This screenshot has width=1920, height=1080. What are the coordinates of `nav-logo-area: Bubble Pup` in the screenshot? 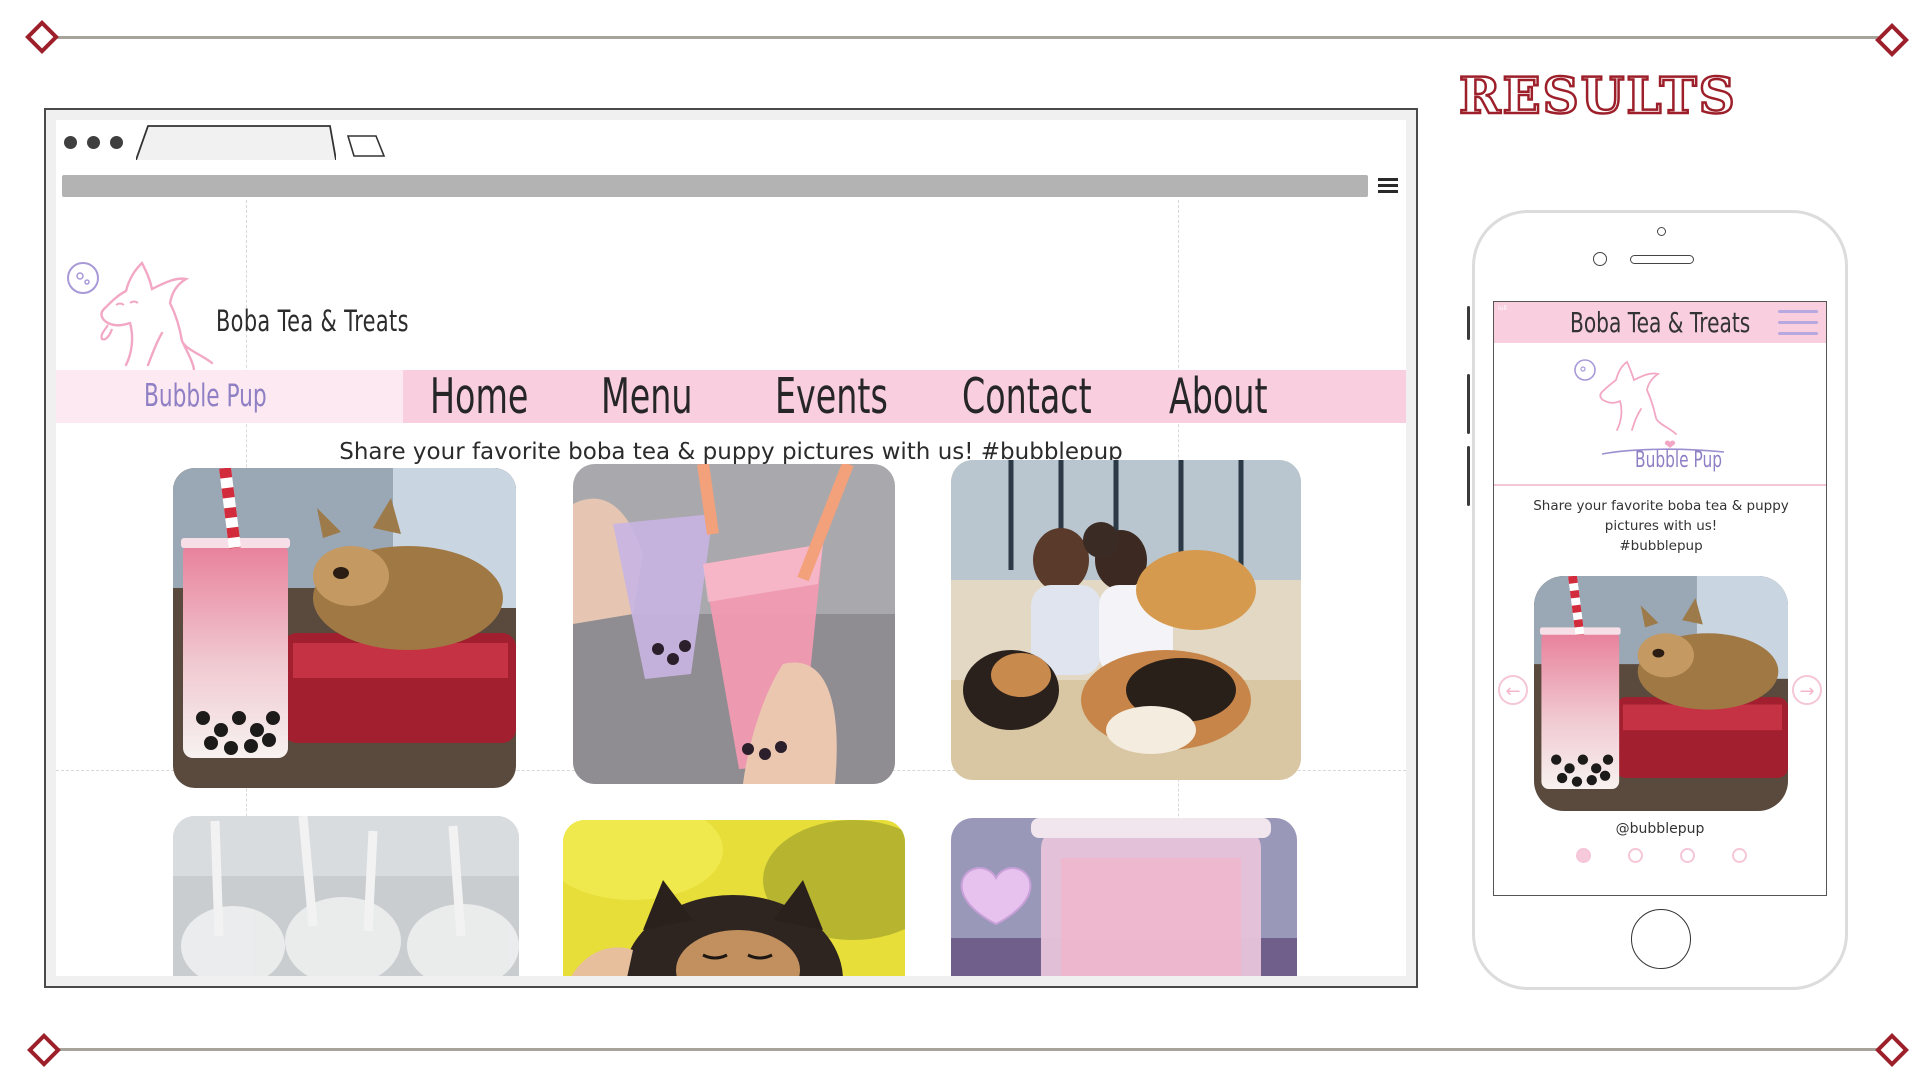 It's located at (229, 396).